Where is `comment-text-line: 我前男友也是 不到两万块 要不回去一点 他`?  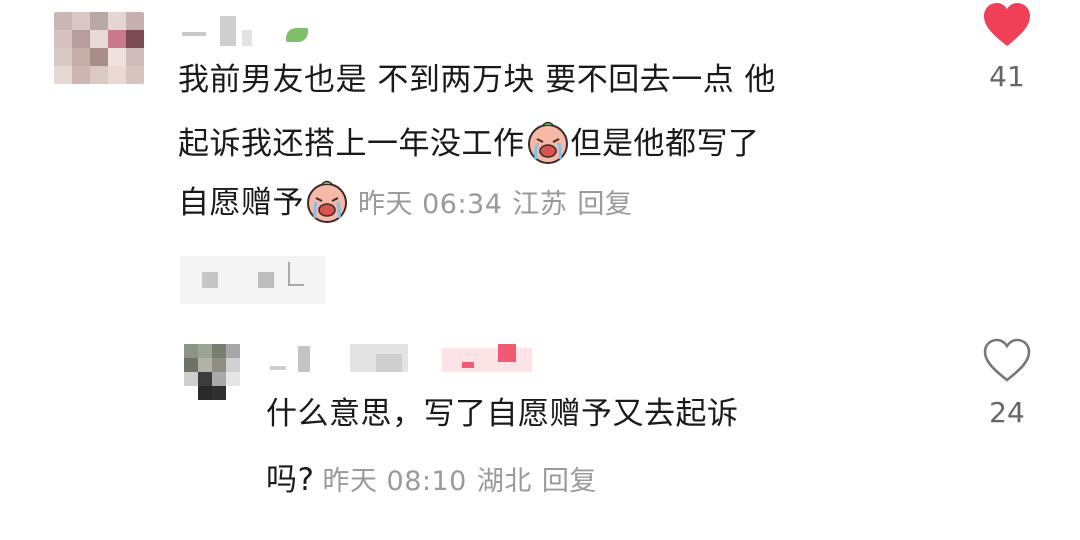
comment-text-line: 我前男友也是 不到两万块 要不回去一点 他 is located at coordinates (477, 80).